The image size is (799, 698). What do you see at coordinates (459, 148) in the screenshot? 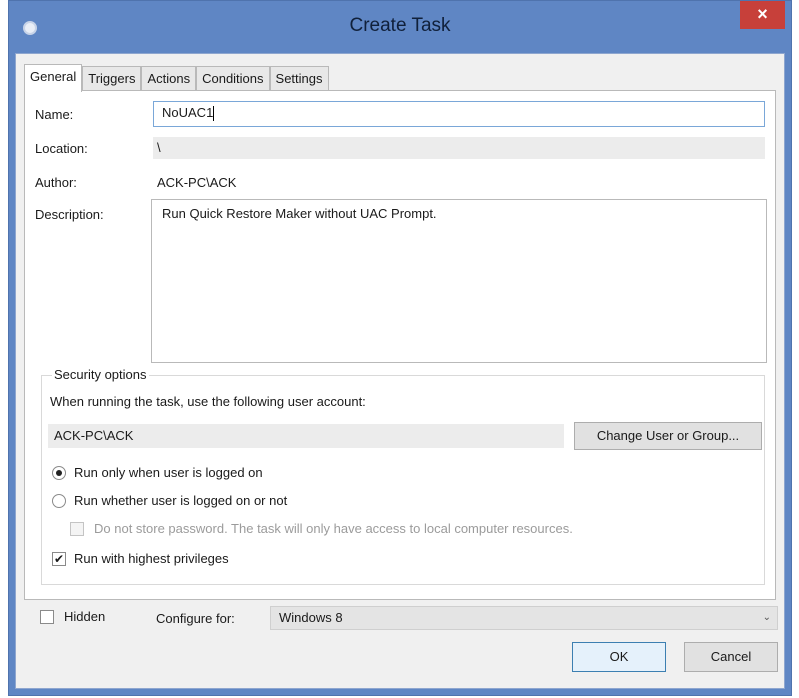
I see `location-field` at bounding box center [459, 148].